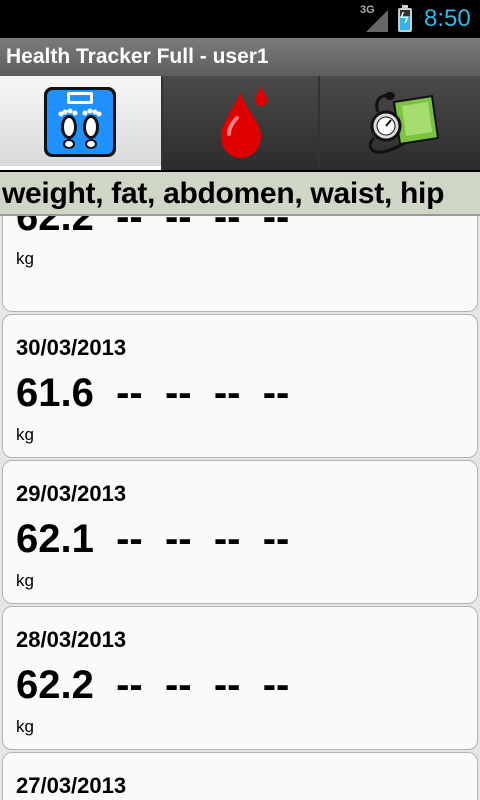 This screenshot has height=800, width=480. I want to click on tab-weight, so click(80, 123).